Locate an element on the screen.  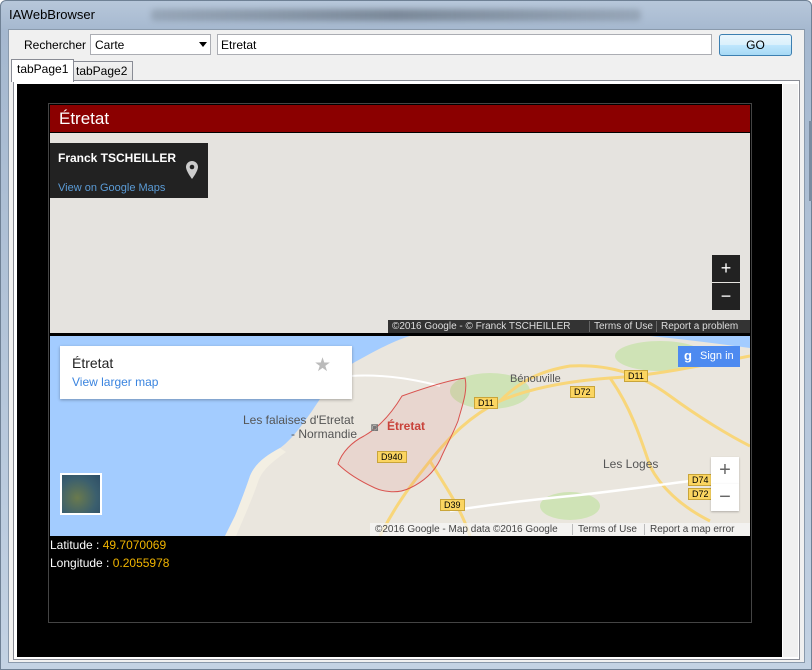
mode-select: Carte is located at coordinates (150, 44).